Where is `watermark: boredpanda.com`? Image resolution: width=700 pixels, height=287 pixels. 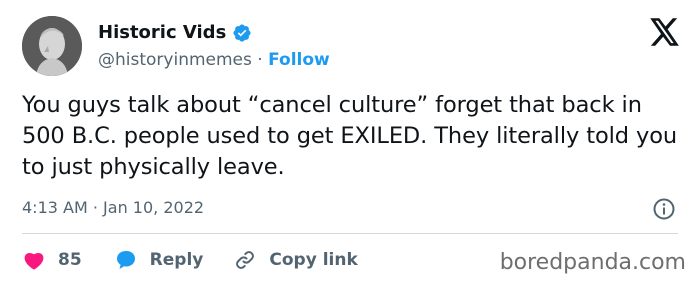
watermark: boredpanda.com is located at coordinates (592, 262).